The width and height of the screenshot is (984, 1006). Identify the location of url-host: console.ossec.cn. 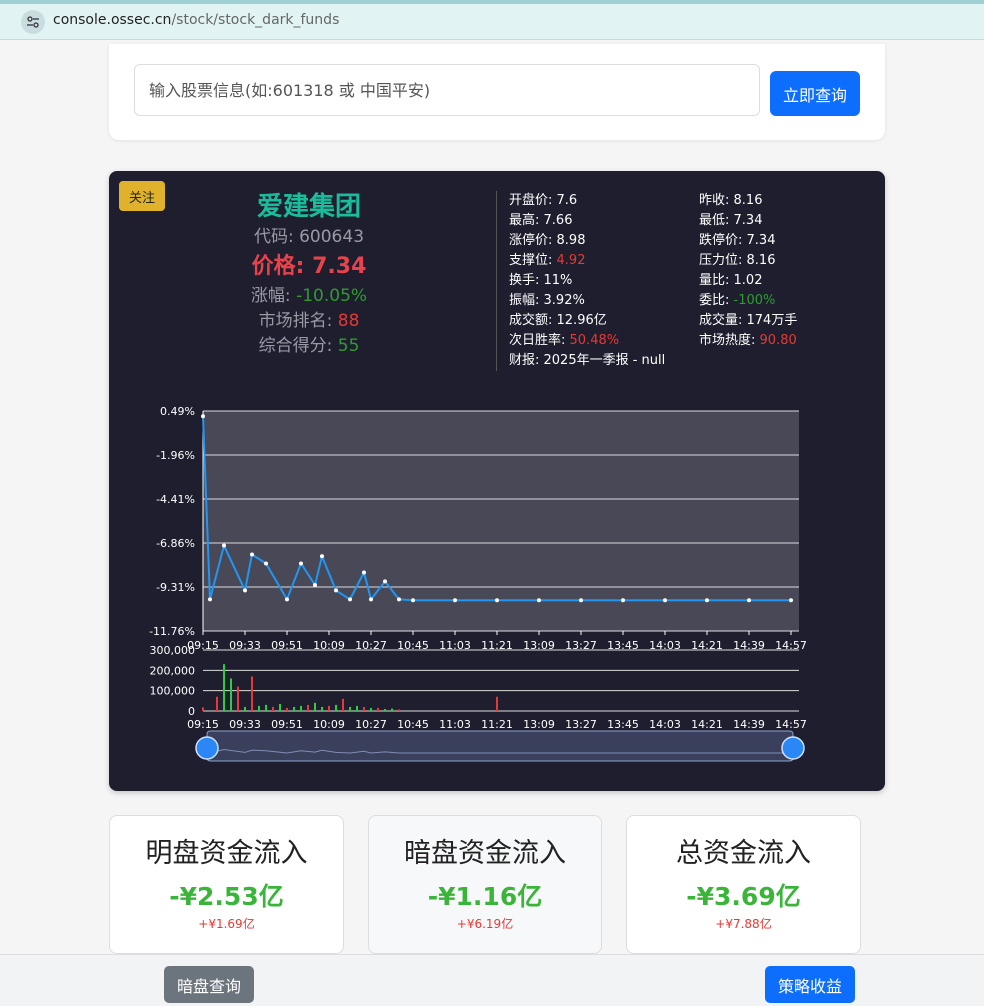
(112, 20).